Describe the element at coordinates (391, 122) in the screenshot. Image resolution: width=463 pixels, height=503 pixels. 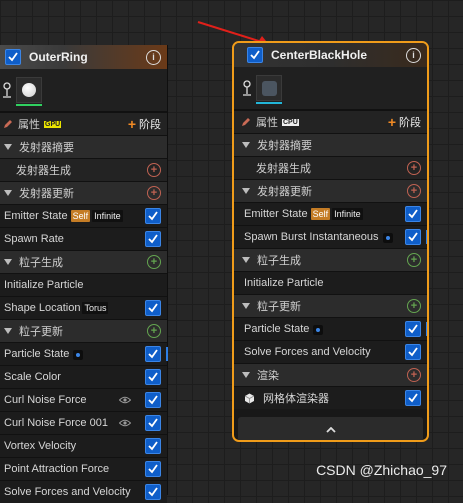
I see `plus-icon: +` at that location.